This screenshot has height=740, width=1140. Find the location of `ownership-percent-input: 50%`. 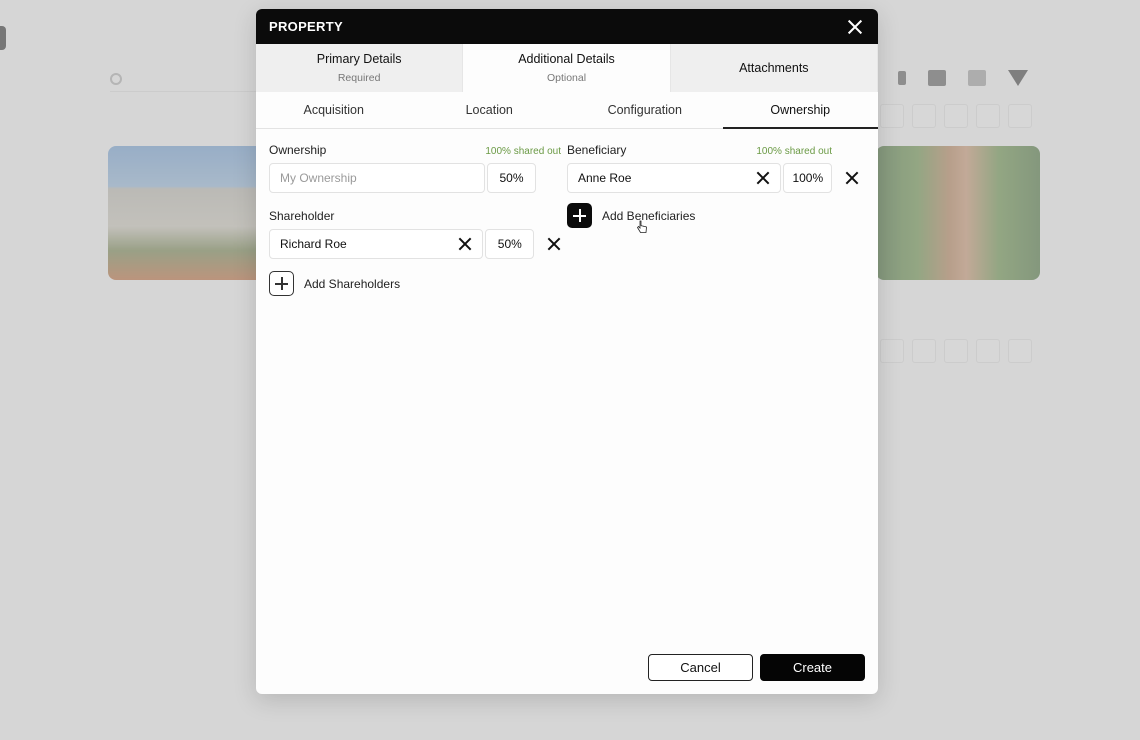

ownership-percent-input: 50% is located at coordinates (511, 178).